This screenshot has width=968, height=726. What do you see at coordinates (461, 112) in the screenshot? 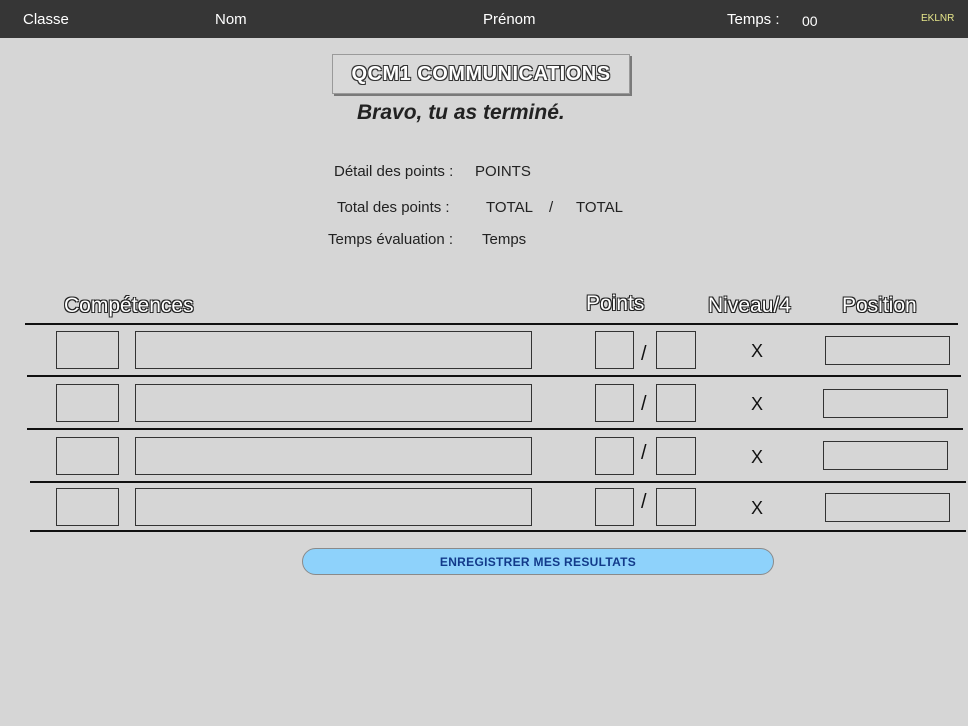
I see `completion-message: Bravo, tu as terminé.` at bounding box center [461, 112].